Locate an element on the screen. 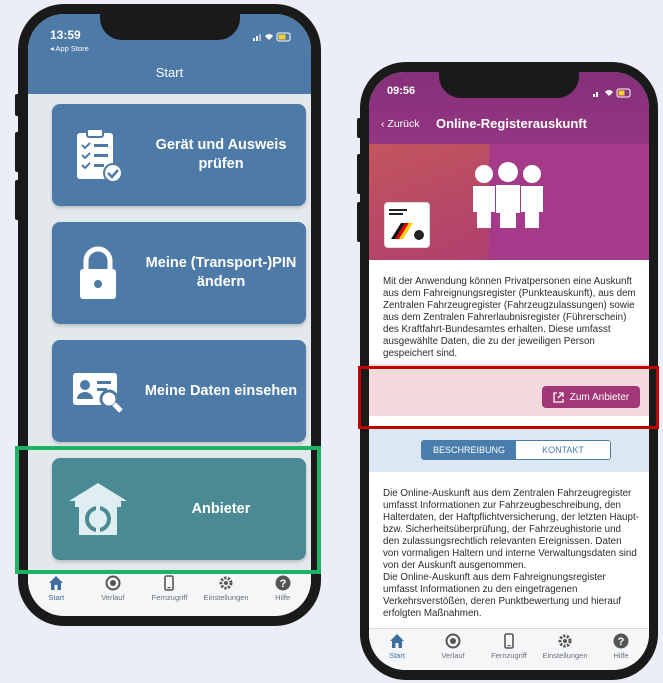  check-device-and-id-tile: Gerät und Ausweis prüfen is located at coordinates (179, 155).